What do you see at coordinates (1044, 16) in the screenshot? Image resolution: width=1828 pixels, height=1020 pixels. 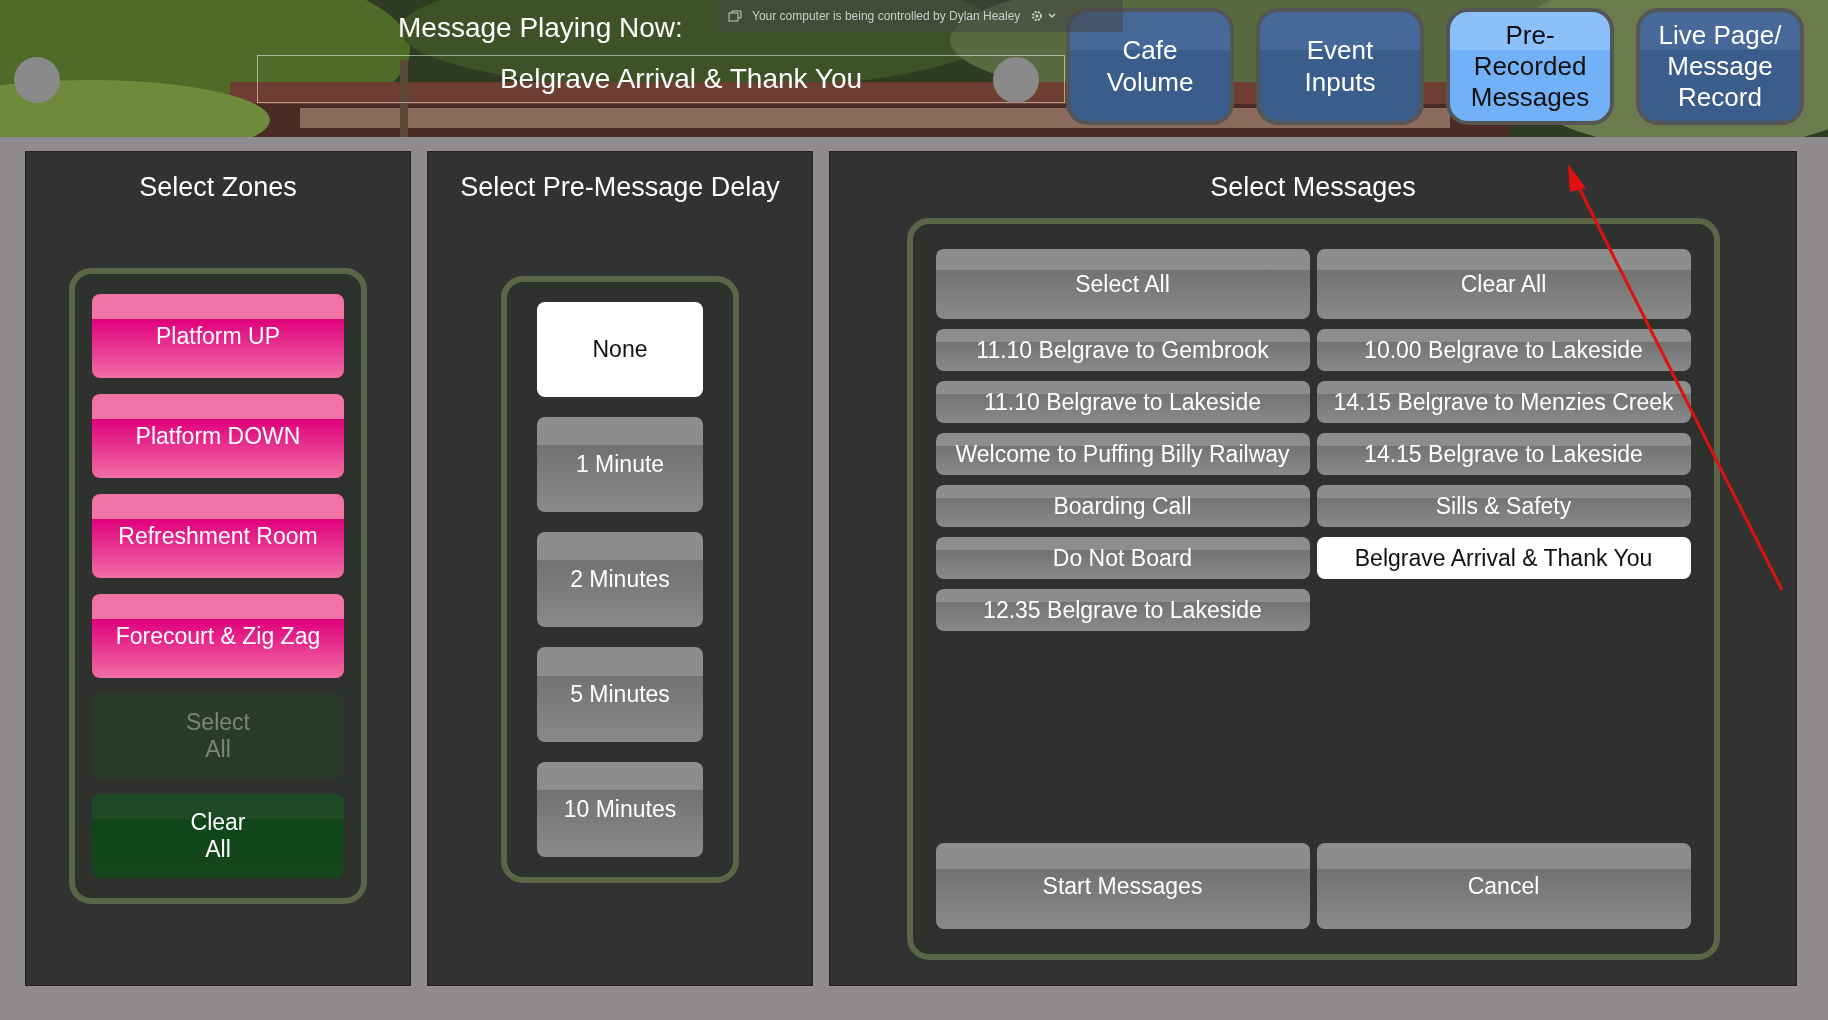 I see `settings-icon` at bounding box center [1044, 16].